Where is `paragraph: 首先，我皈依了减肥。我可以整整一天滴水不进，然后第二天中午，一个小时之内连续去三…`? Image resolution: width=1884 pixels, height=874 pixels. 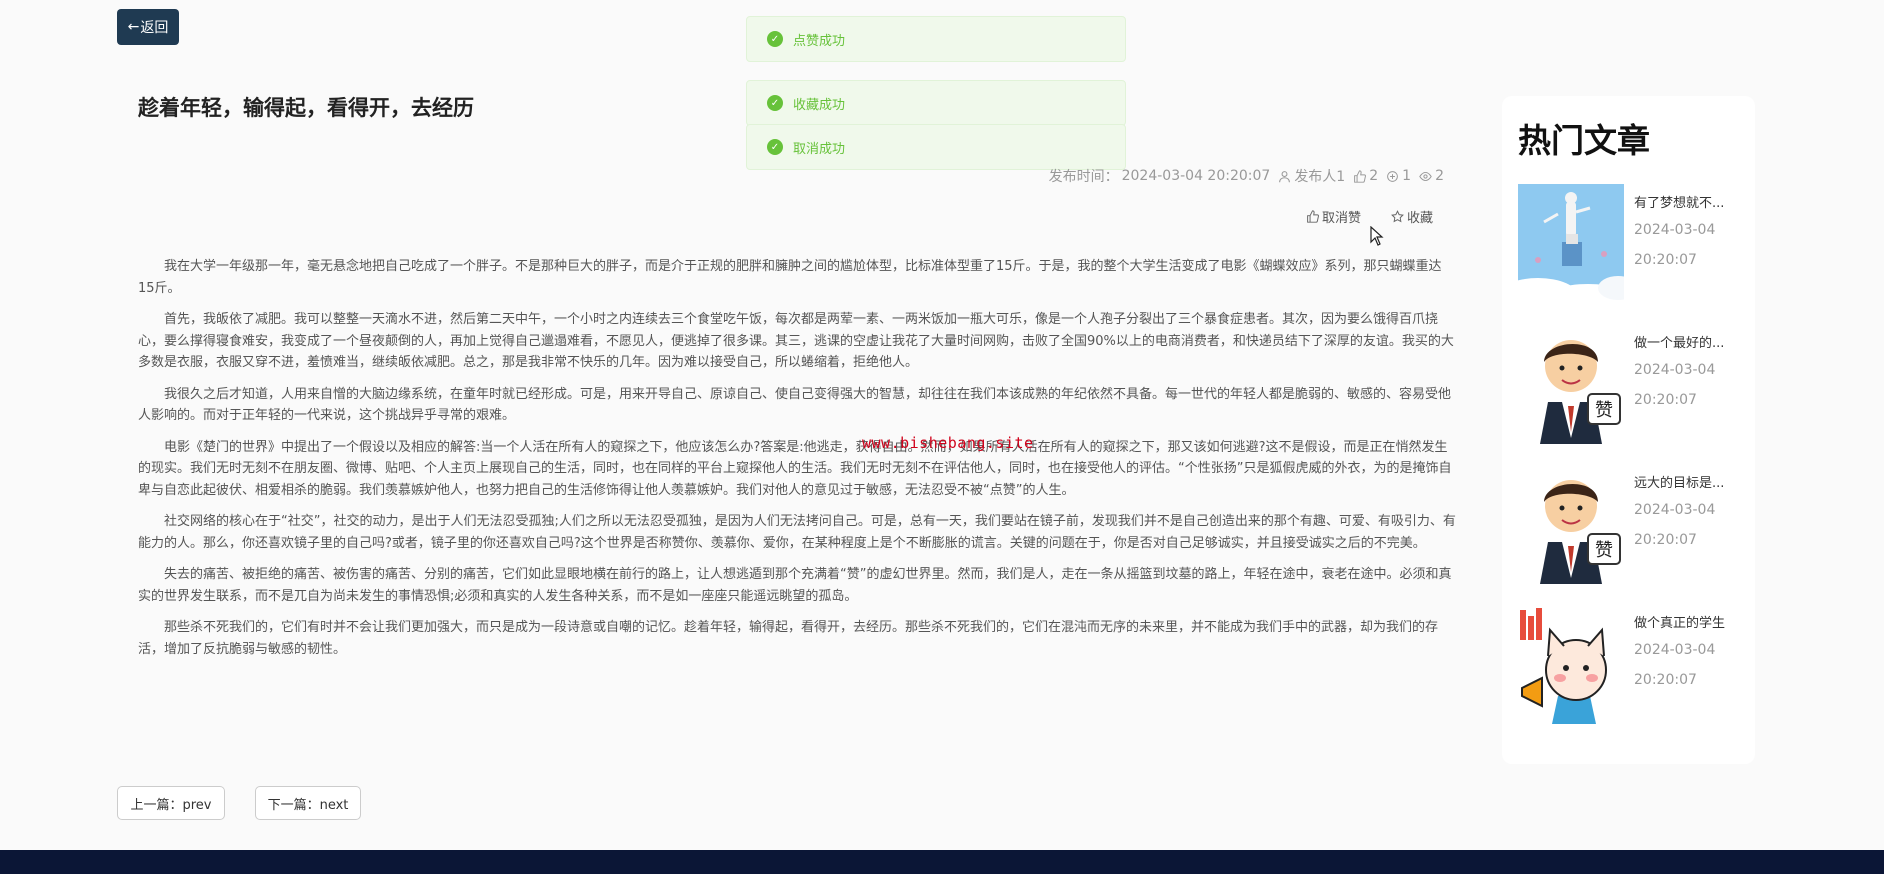
paragraph: 首先，我皈依了减肥。我可以整整一天滴水不进，然后第二天中午，一个小时之内连续去三… is located at coordinates (796, 341).